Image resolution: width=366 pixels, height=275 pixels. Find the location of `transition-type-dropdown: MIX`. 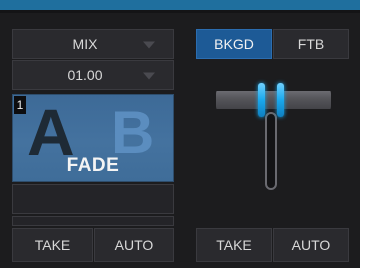

transition-type-dropdown: MIX is located at coordinates (93, 44).